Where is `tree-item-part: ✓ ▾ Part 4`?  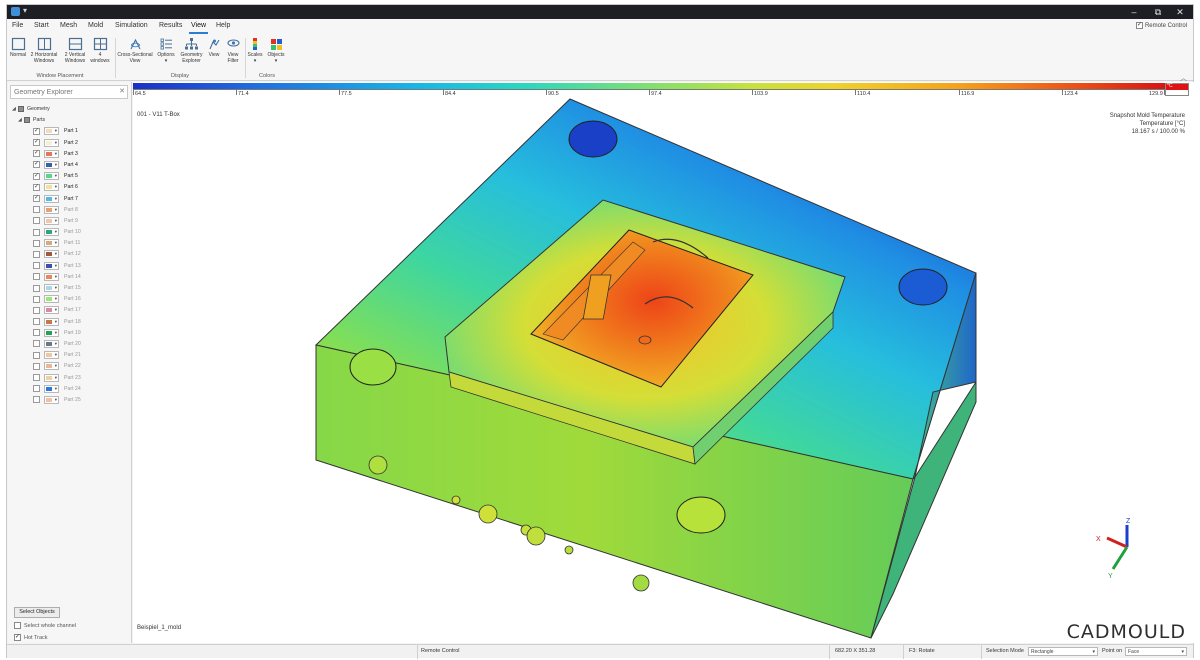 tree-item-part: ✓ ▾ Part 4 is located at coordinates (71, 165).